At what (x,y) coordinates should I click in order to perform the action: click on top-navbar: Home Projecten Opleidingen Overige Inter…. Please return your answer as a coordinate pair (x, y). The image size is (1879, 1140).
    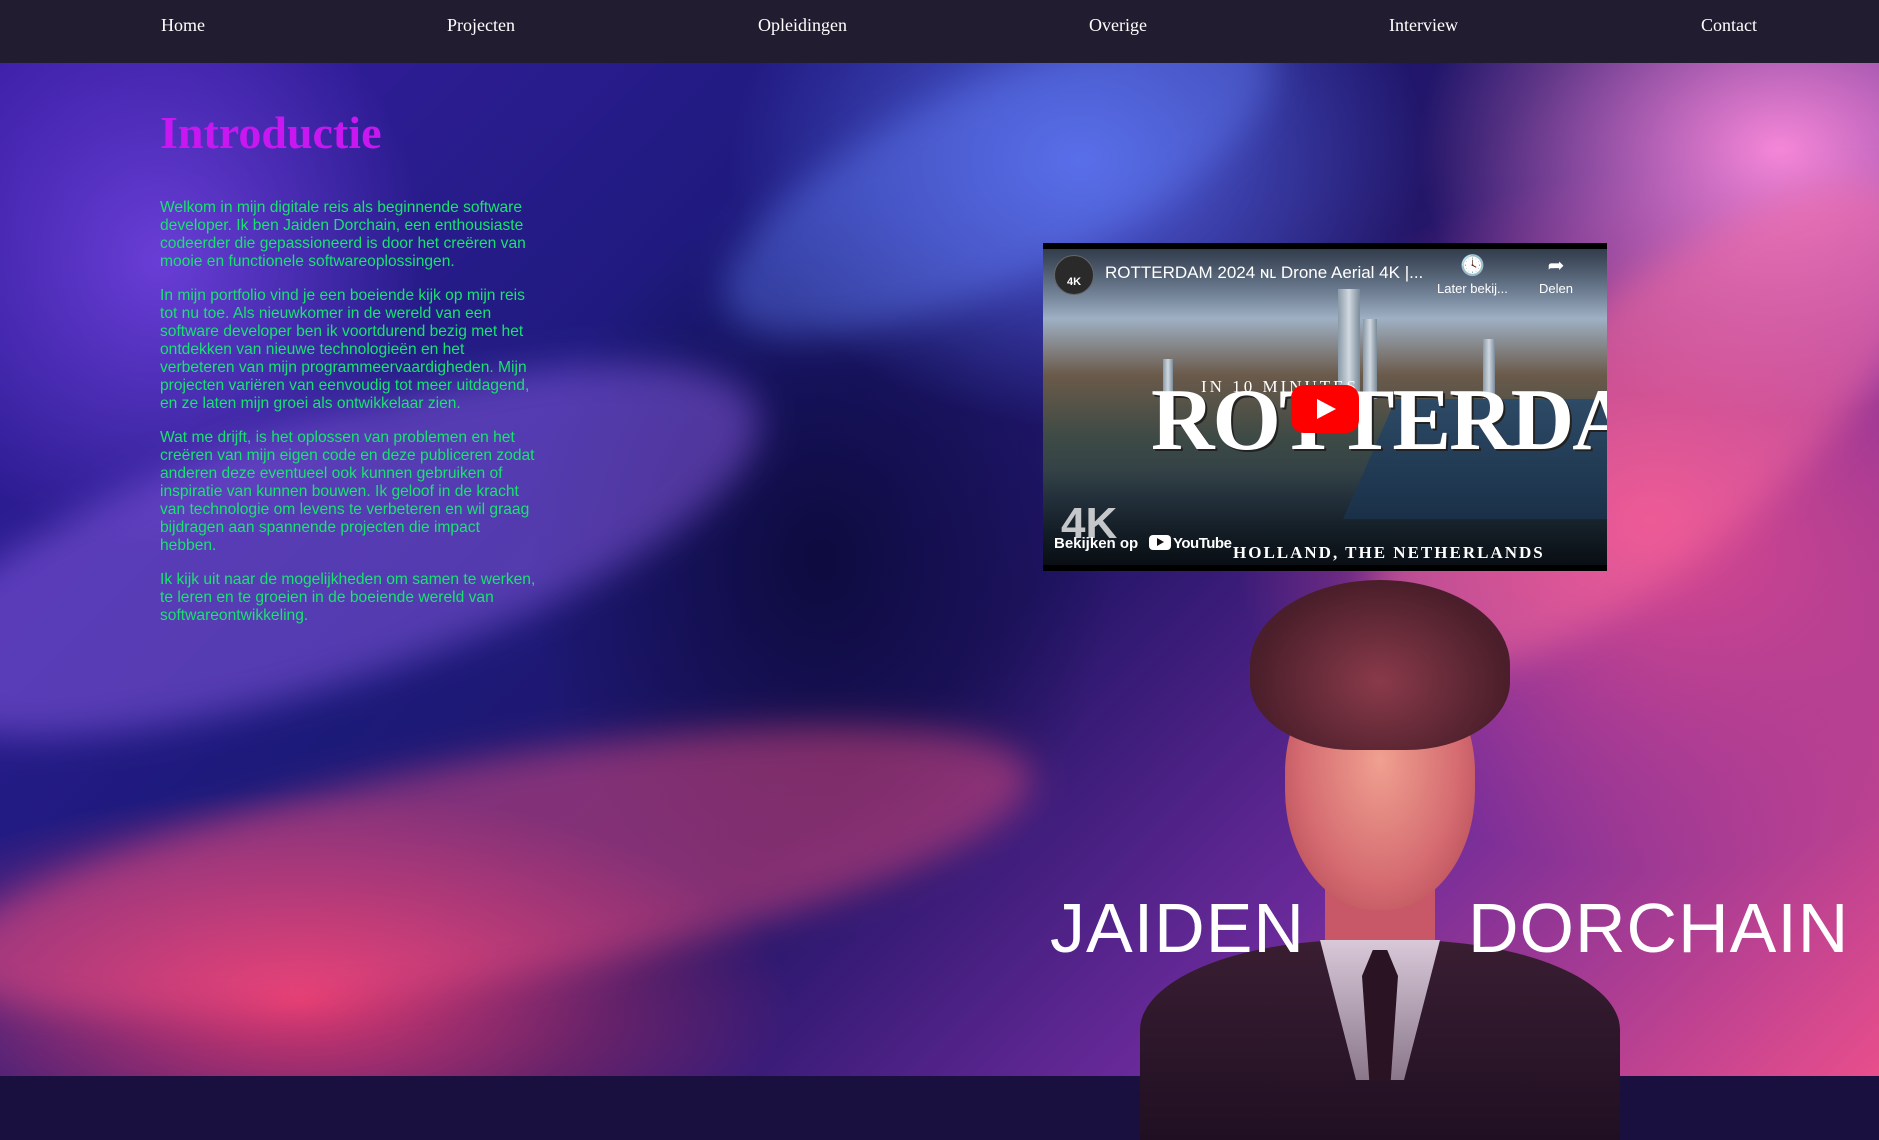
    Looking at the image, I should click on (939, 31).